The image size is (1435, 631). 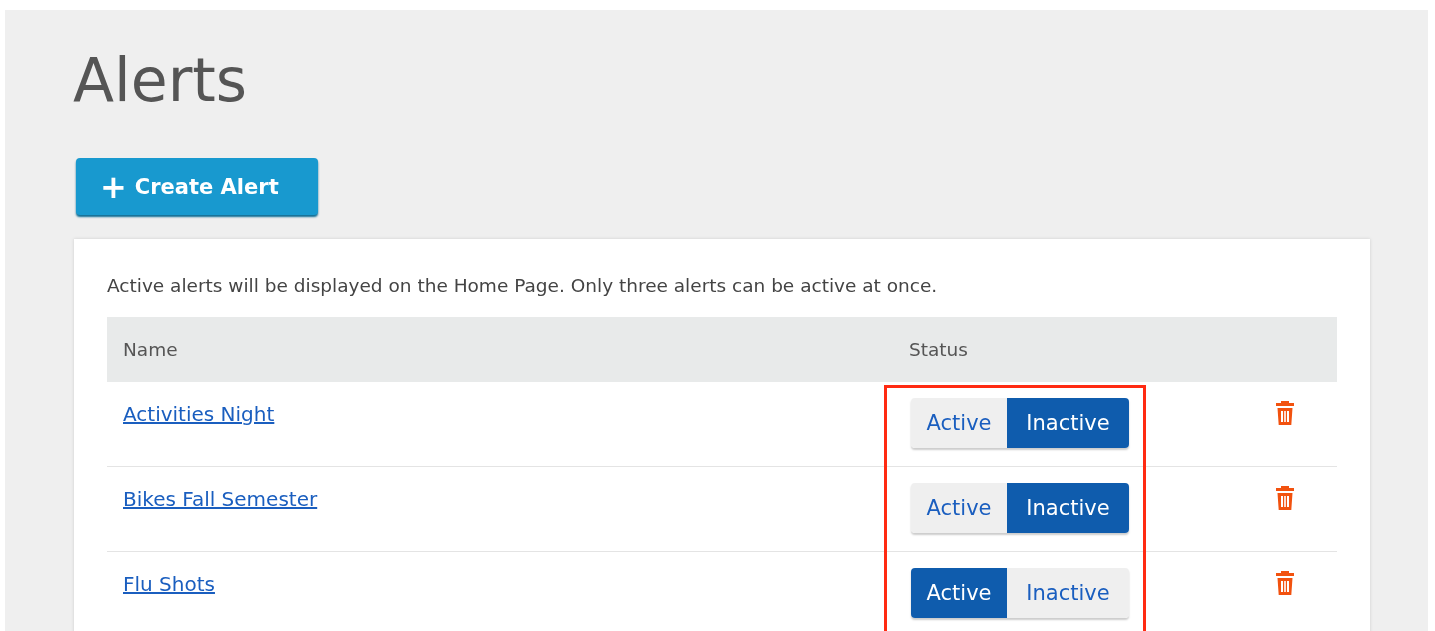 I want to click on create-alert-button: + Create Alert, so click(x=197, y=186).